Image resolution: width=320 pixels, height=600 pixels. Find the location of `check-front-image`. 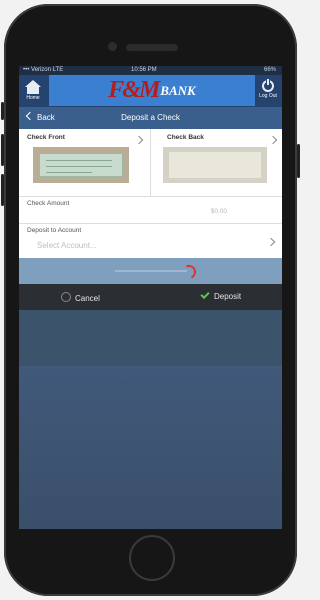

check-front-image is located at coordinates (81, 165).